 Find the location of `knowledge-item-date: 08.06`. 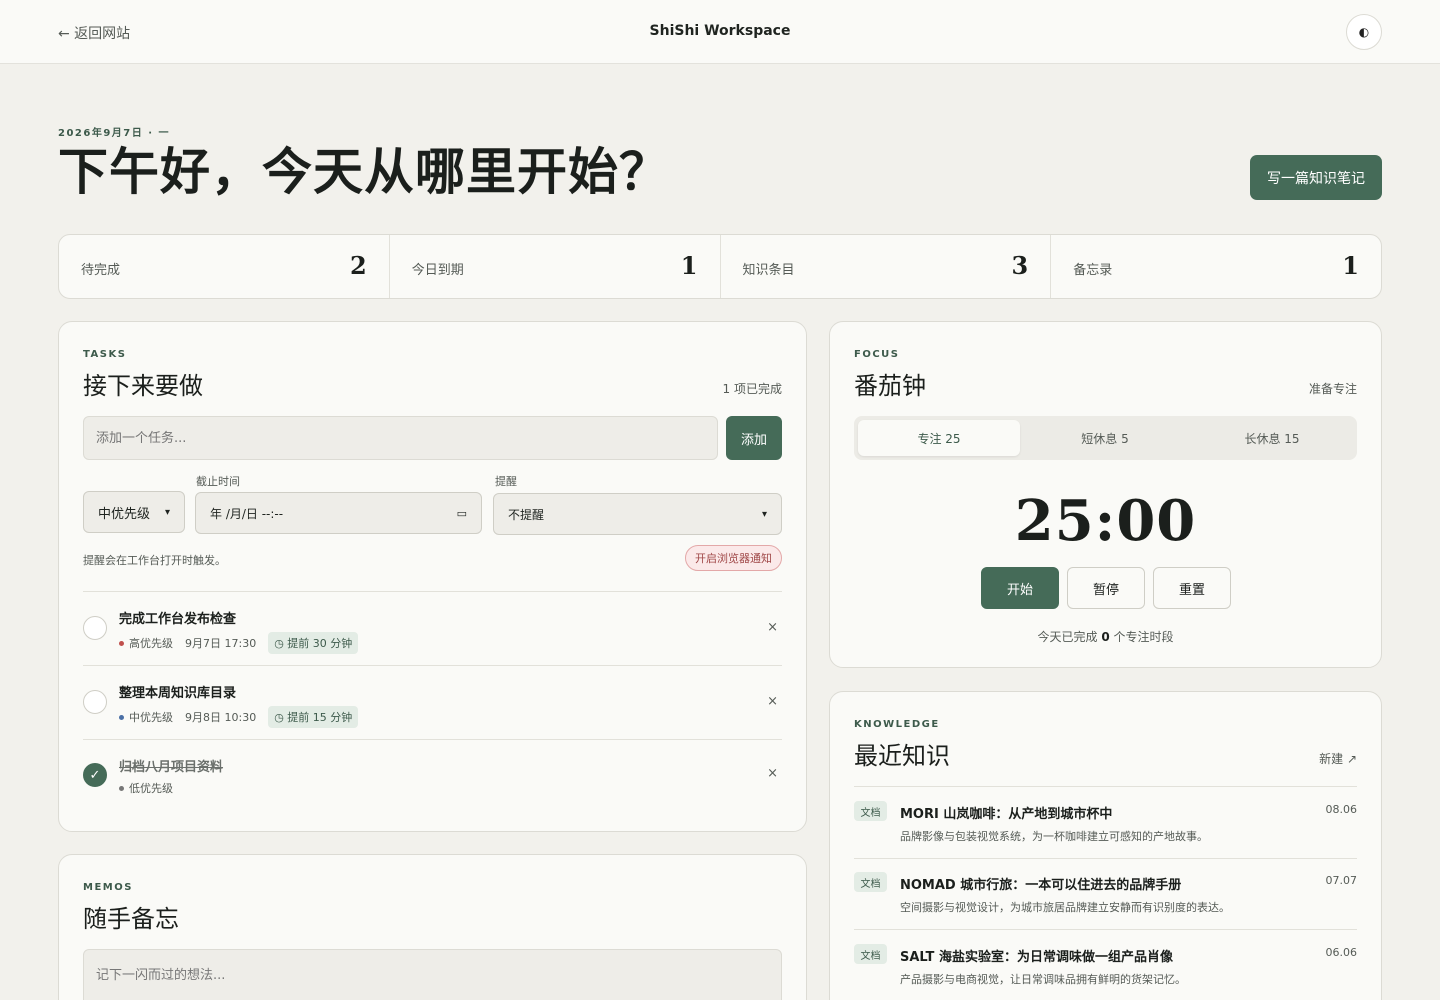

knowledge-item-date: 08.06 is located at coordinates (1341, 809).